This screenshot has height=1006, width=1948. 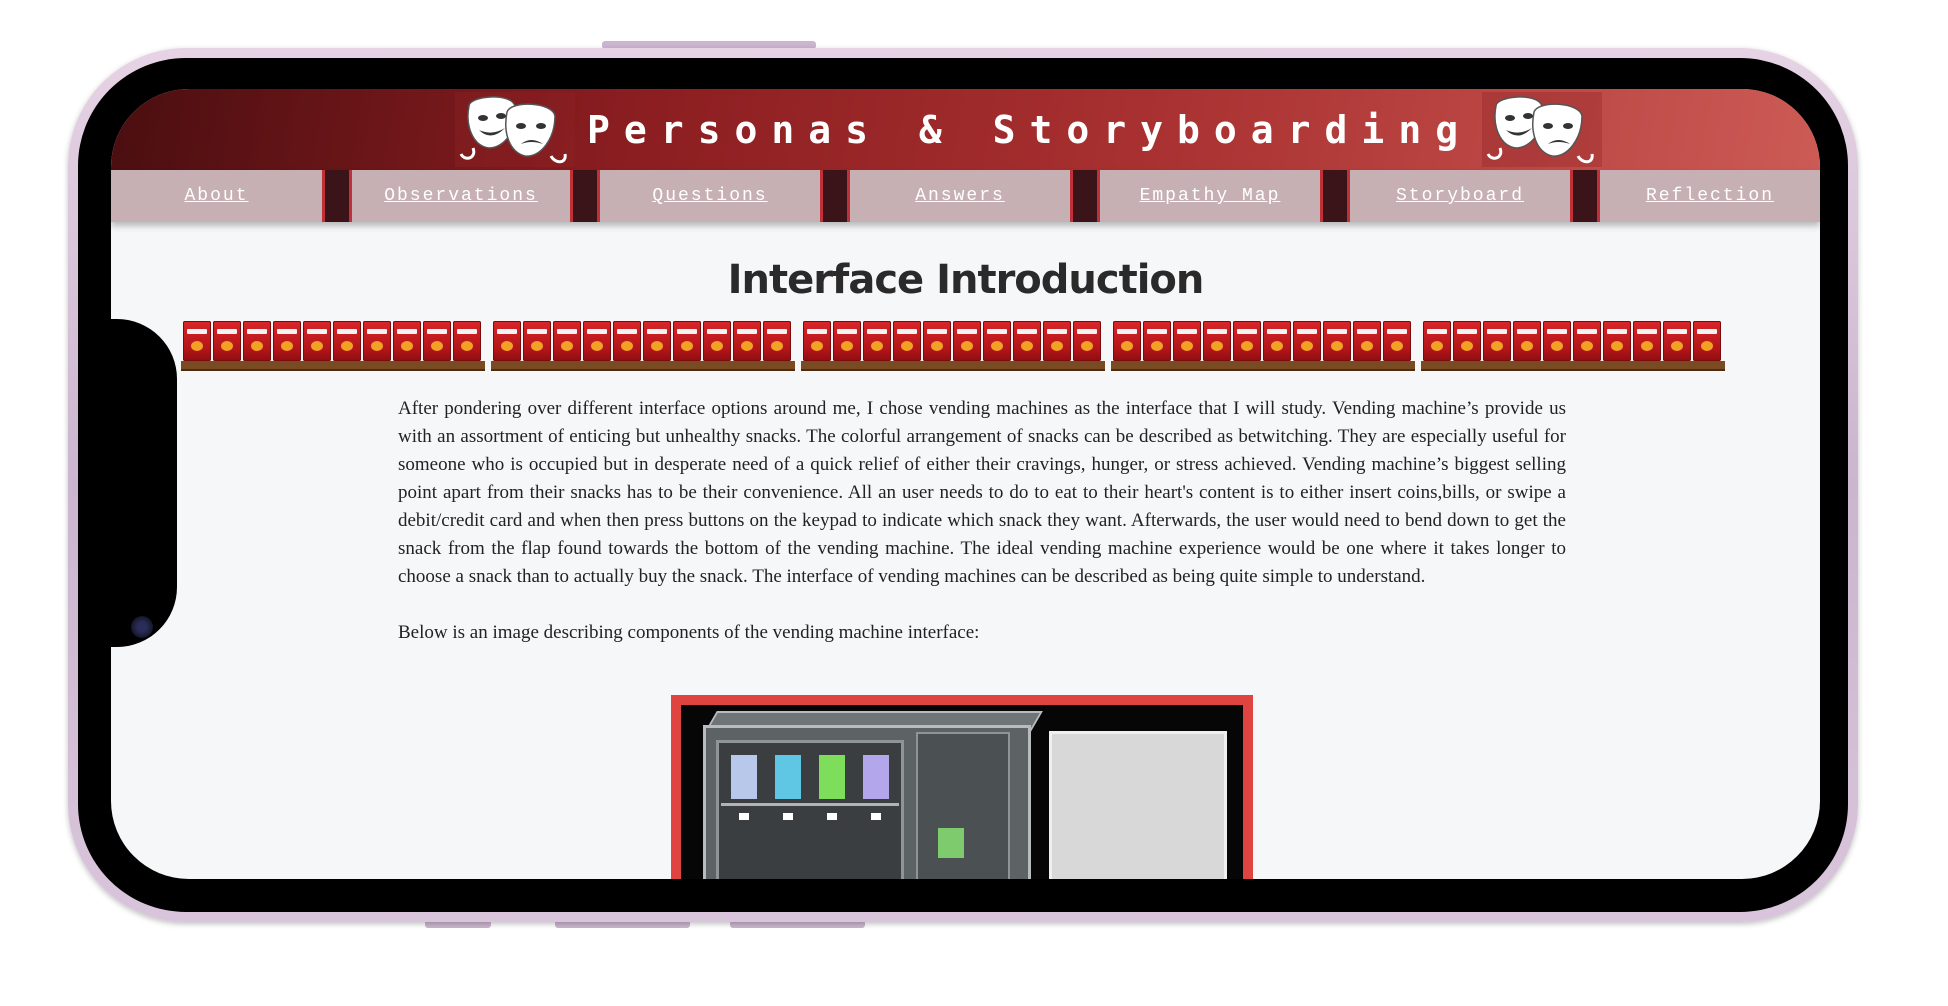 What do you see at coordinates (1138, 805) in the screenshot?
I see `vending-machine-side-panel` at bounding box center [1138, 805].